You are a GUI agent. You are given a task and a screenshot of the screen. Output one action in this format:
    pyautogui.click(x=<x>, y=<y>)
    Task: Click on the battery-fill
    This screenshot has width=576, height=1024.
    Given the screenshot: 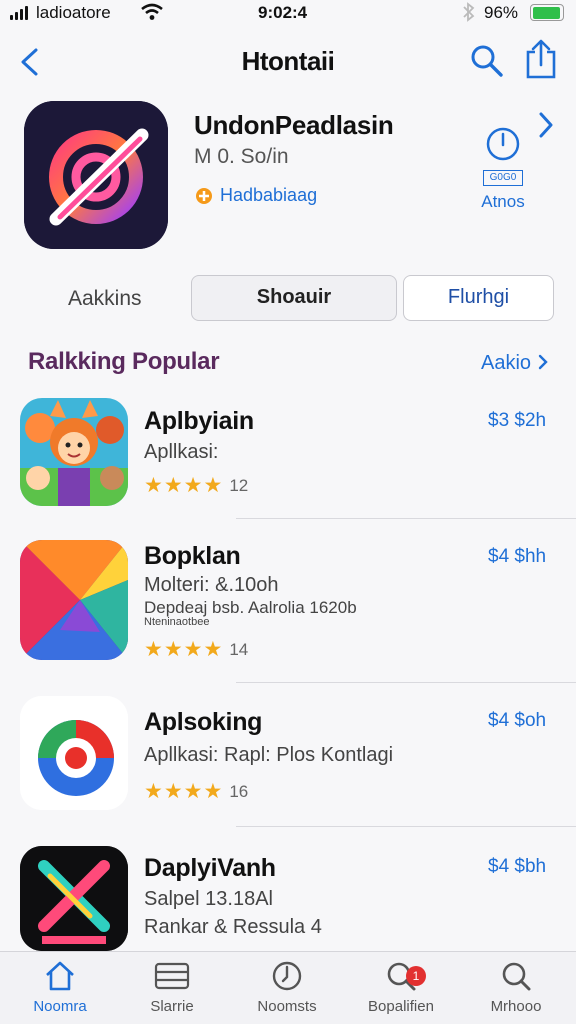 What is the action you would take?
    pyautogui.click(x=546, y=12)
    